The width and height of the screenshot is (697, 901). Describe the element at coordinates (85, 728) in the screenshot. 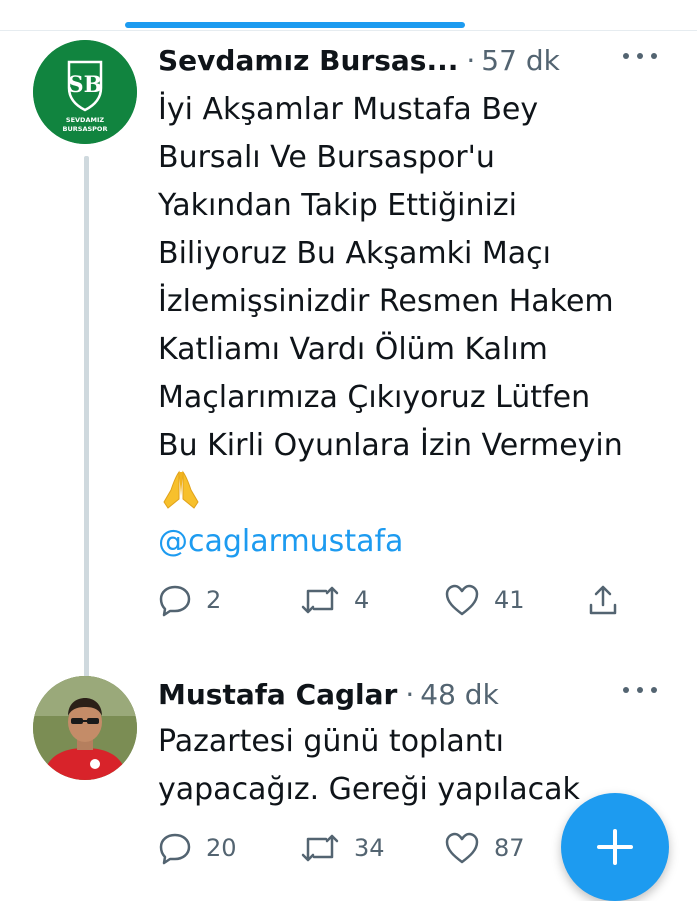

I see `avatar-mustafa-caglar` at that location.